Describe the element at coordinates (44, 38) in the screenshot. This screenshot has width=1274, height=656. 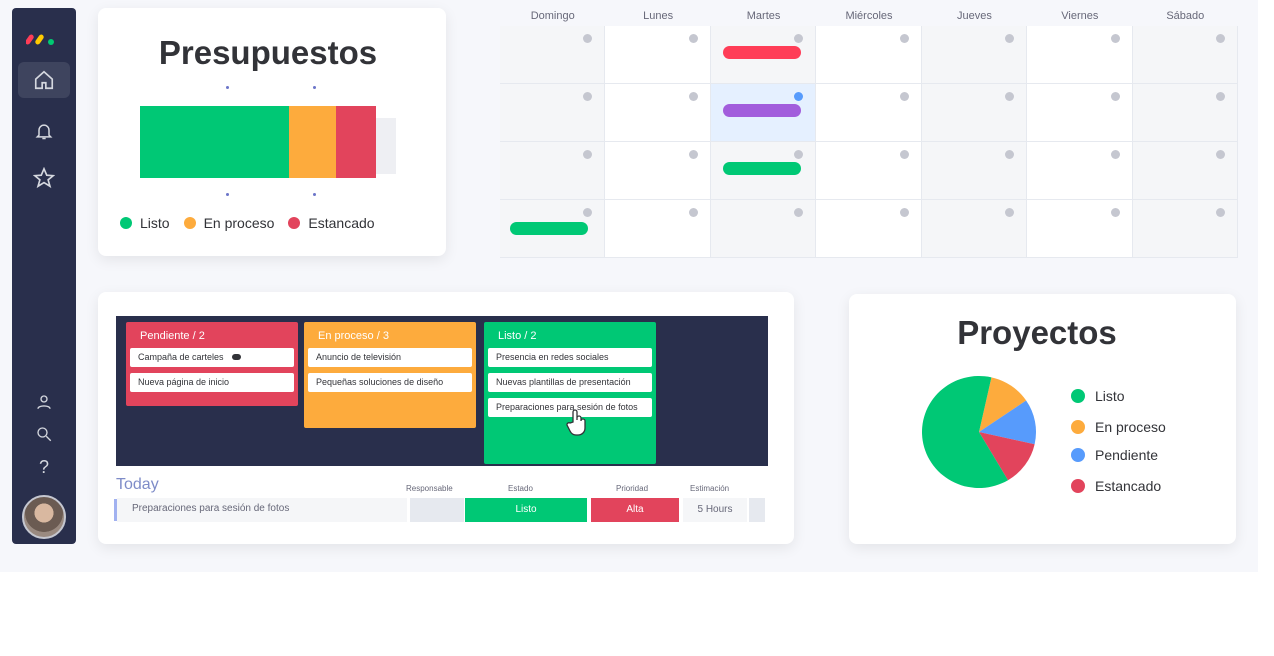
I see `monday-logo` at that location.